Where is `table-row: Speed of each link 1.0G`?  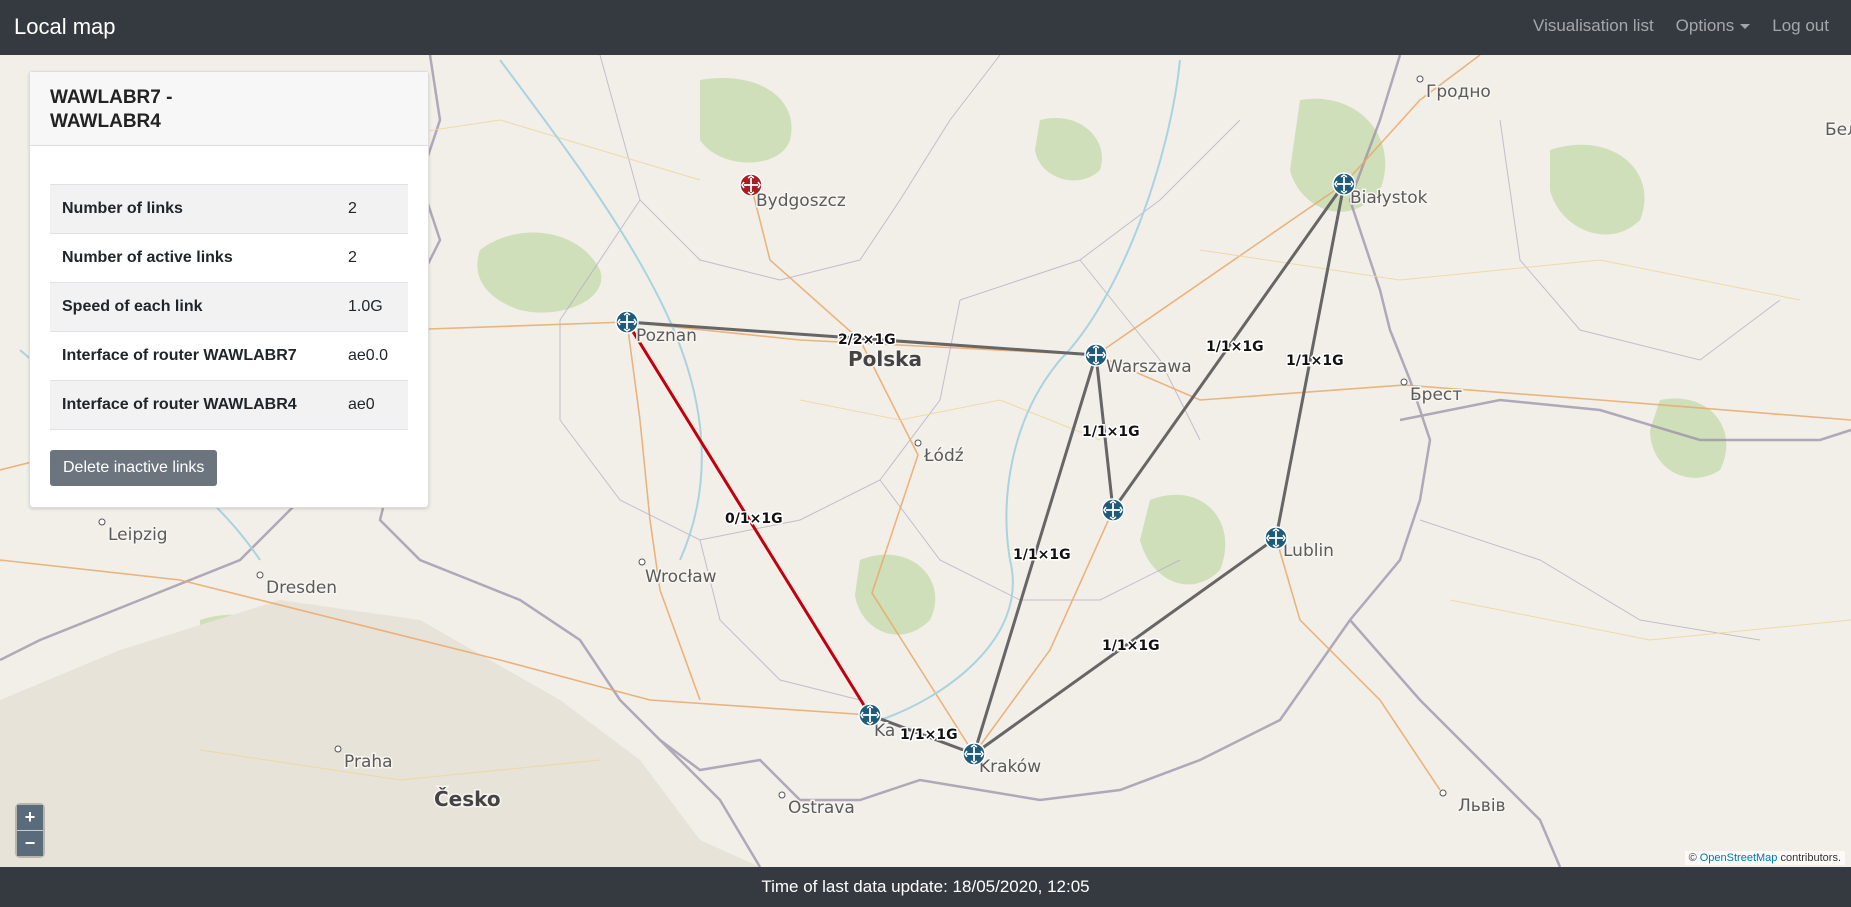
table-row: Speed of each link 1.0G is located at coordinates (229, 307).